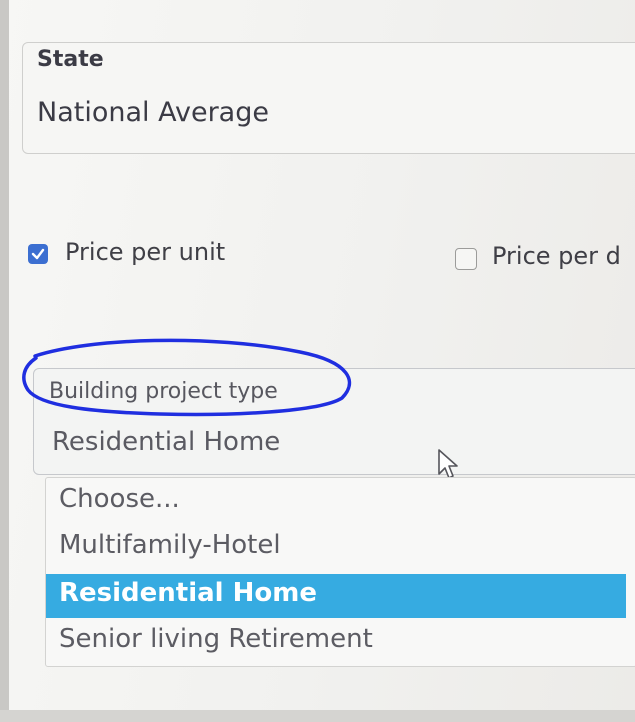  I want to click on building-project-type-label: Building project type, so click(163, 391).